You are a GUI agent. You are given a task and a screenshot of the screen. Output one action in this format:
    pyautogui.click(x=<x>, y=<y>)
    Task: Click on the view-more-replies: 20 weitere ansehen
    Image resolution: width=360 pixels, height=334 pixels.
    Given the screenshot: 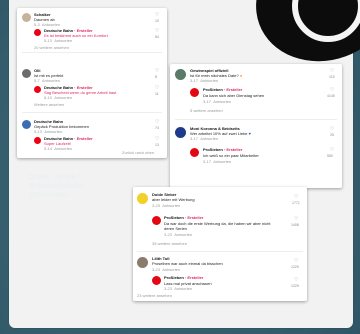 What is the action you would take?
    pyautogui.click(x=51, y=48)
    